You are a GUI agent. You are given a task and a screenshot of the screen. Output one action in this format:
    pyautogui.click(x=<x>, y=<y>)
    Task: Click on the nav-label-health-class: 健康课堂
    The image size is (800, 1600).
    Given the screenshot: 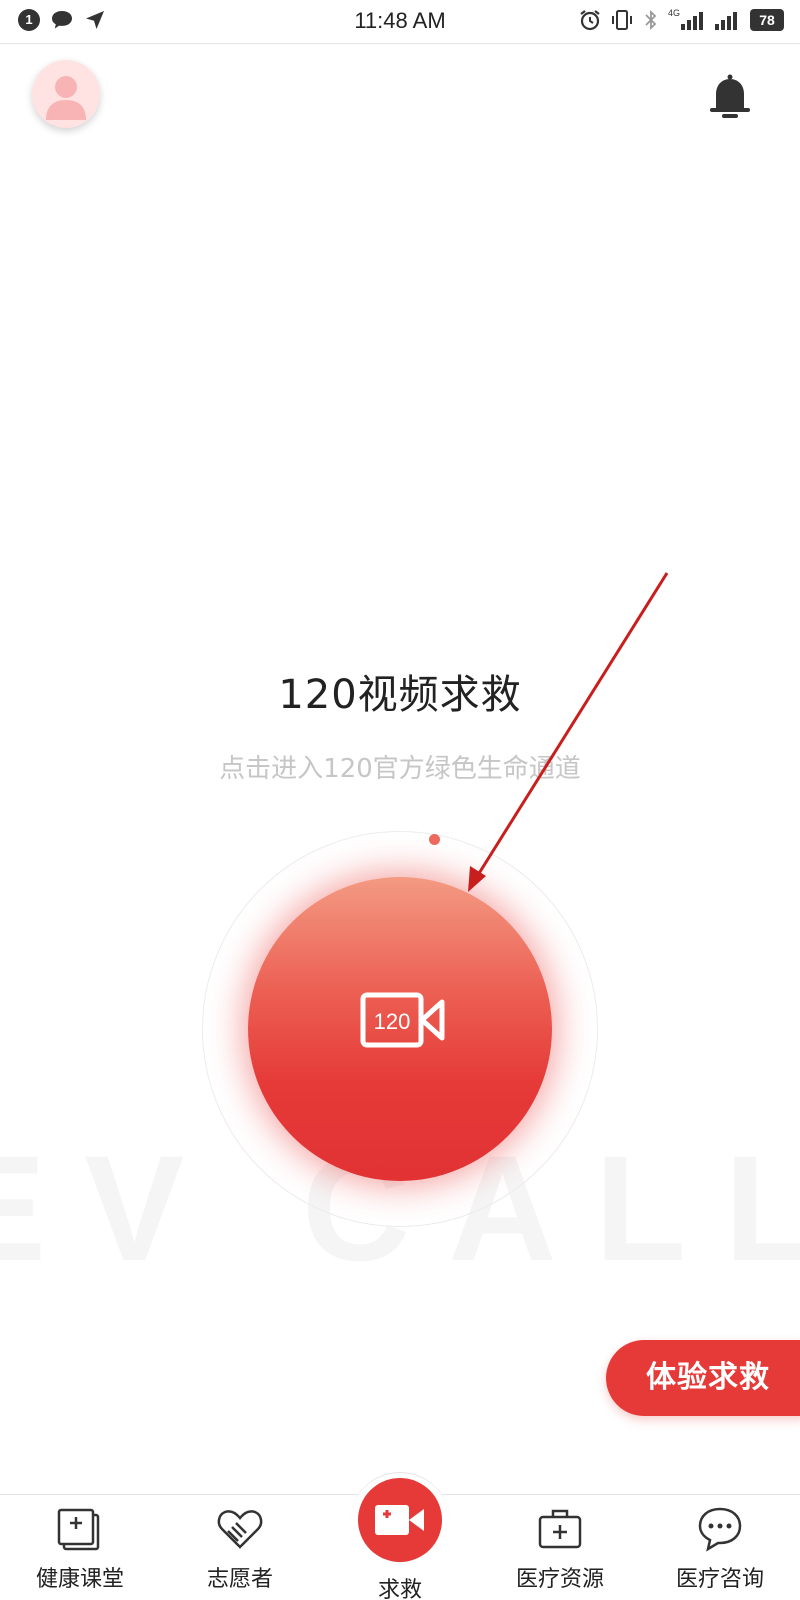 What is the action you would take?
    pyautogui.click(x=79, y=1579)
    